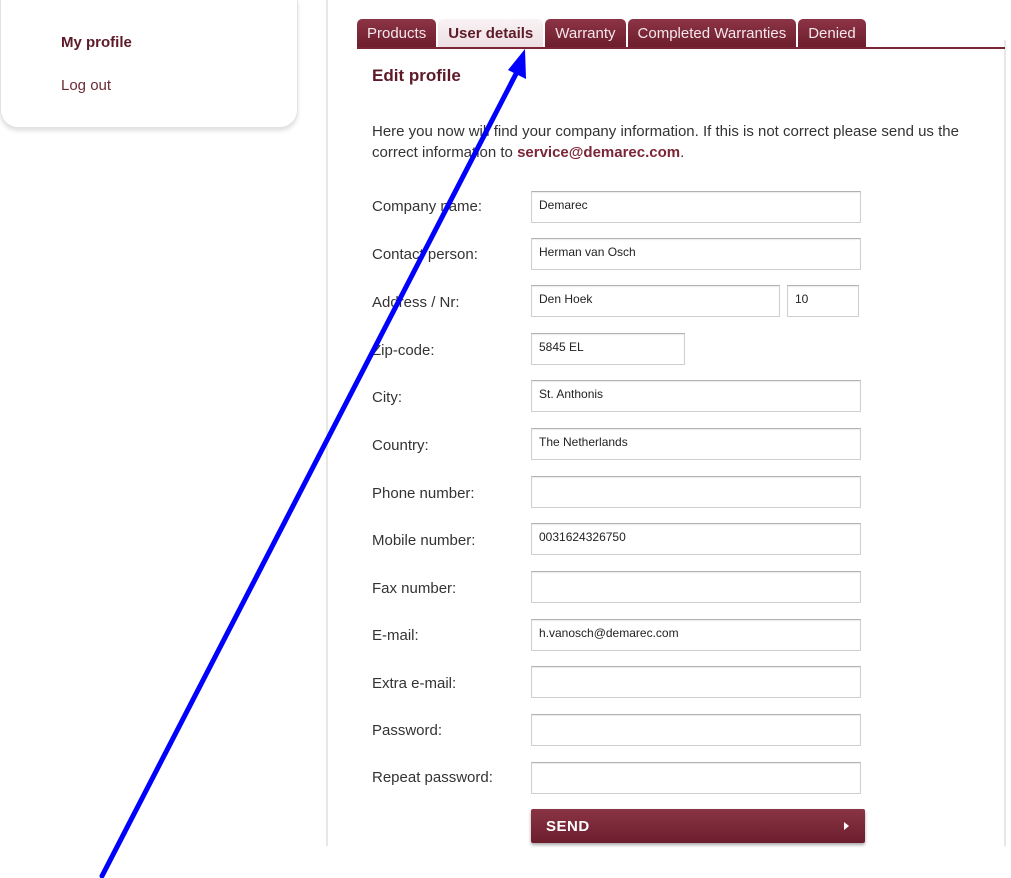 This screenshot has height=878, width=1011. I want to click on annotation-arrow-head, so click(517, 64).